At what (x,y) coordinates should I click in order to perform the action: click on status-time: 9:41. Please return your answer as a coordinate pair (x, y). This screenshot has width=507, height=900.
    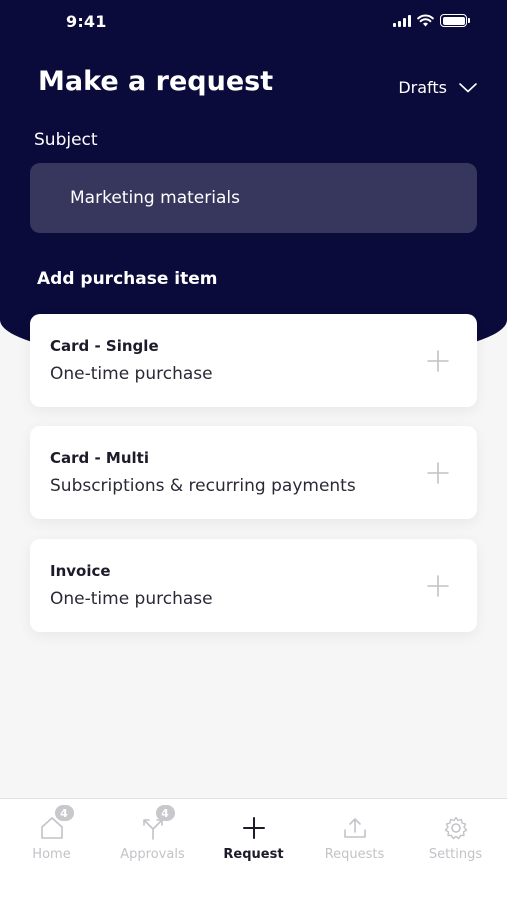
    Looking at the image, I should click on (86, 21).